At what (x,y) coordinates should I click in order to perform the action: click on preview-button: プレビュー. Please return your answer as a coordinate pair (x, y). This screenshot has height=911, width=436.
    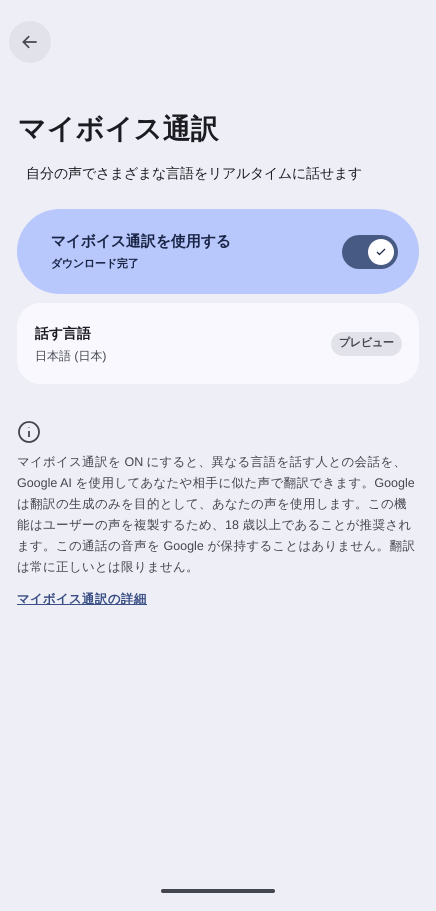
    Looking at the image, I should click on (366, 344).